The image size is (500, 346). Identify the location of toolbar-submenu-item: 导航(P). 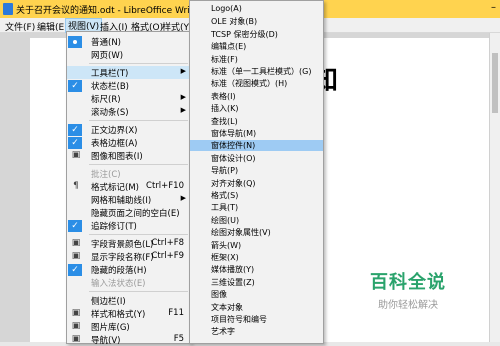
(256, 170).